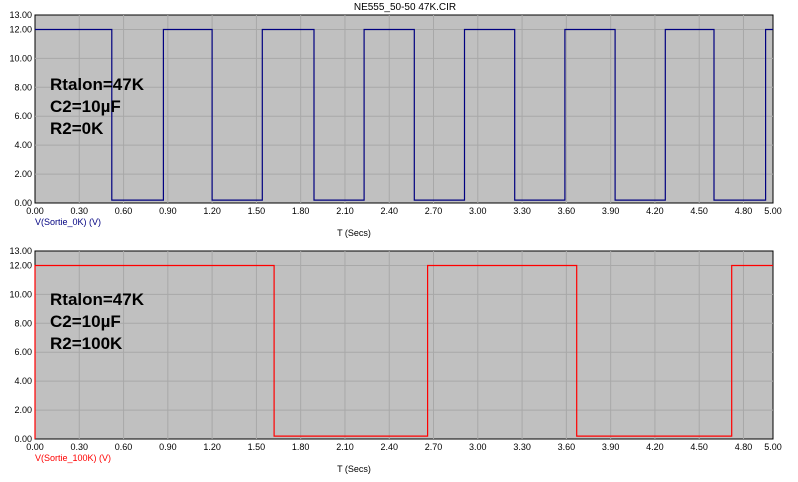 Image resolution: width=798 pixels, height=482 pixels. I want to click on series-legend-label: V(Sortie_0K) (V), so click(68, 222).